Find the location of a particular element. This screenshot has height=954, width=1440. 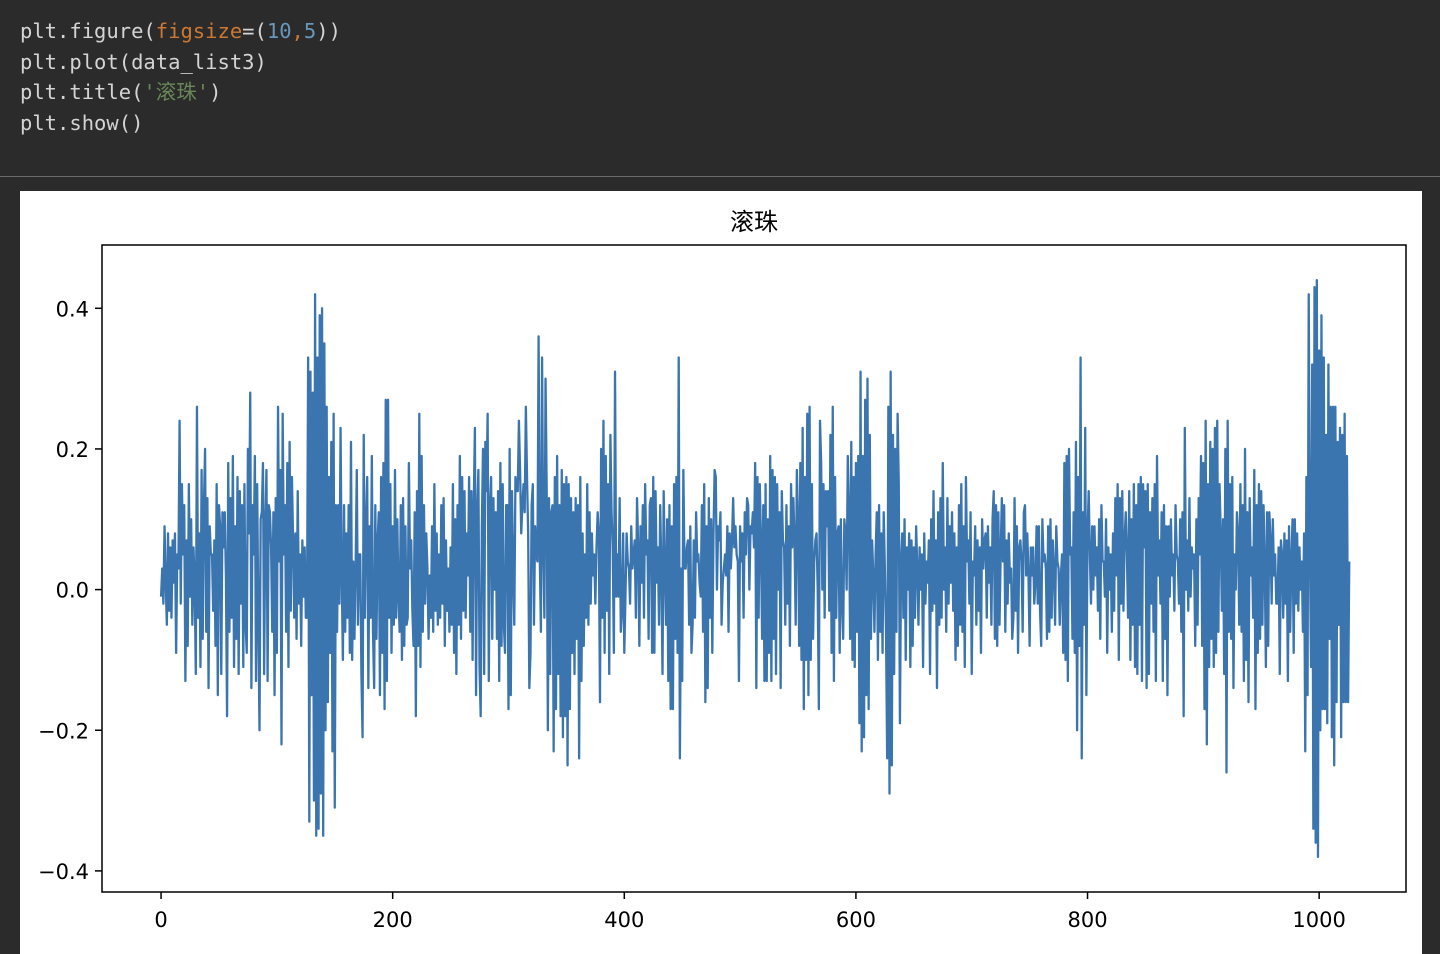

code-token: plt.plot(data_list3) is located at coordinates (143, 61).